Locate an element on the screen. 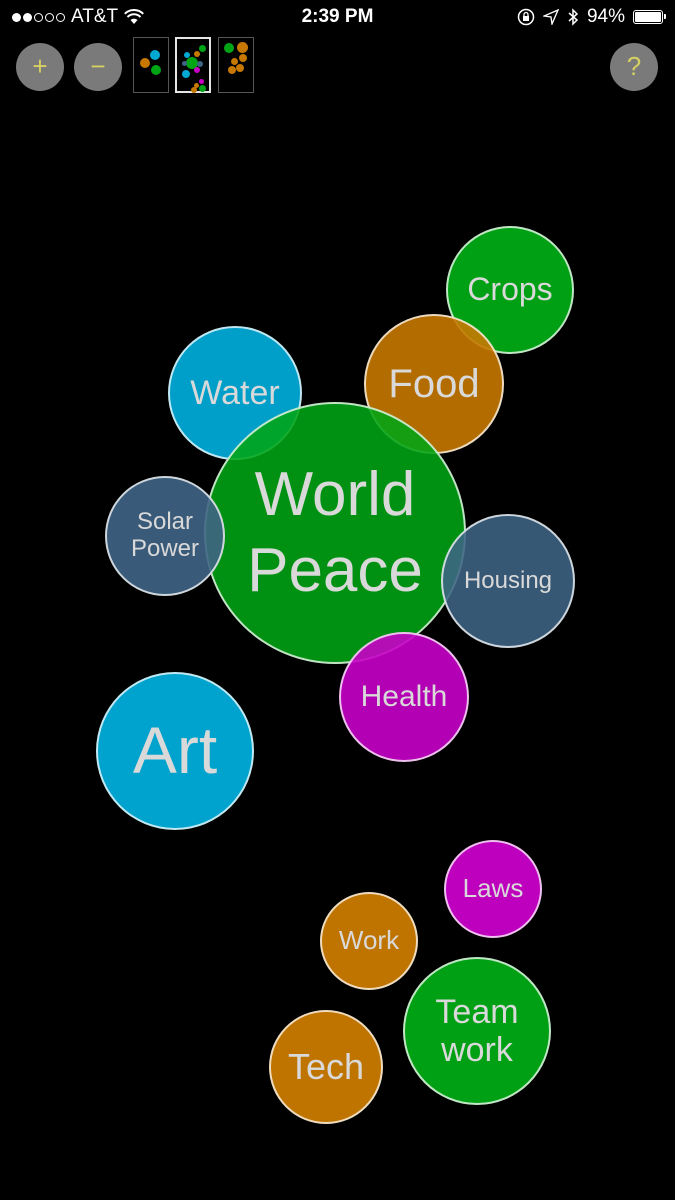  bubble-teamwork: Team work is located at coordinates (477, 1031).